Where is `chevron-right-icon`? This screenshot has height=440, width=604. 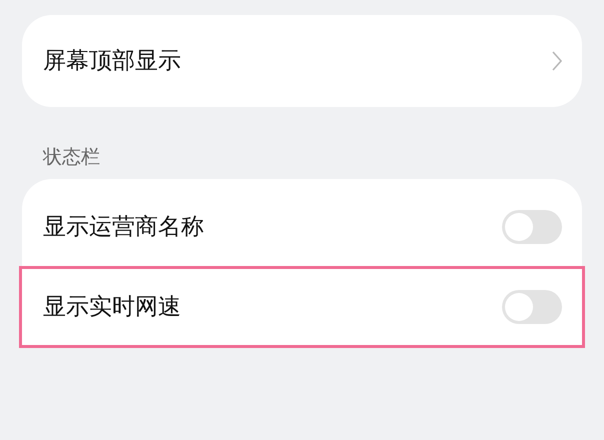
chevron-right-icon is located at coordinates (557, 61).